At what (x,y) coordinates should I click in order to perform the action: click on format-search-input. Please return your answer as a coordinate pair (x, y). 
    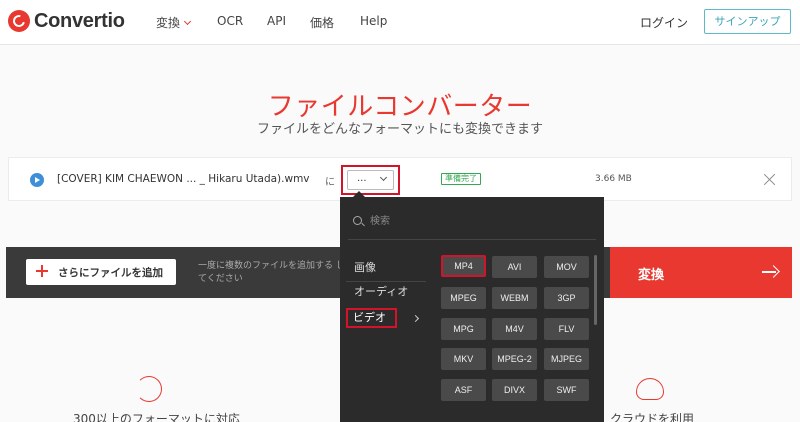
    Looking at the image, I should click on (480, 221).